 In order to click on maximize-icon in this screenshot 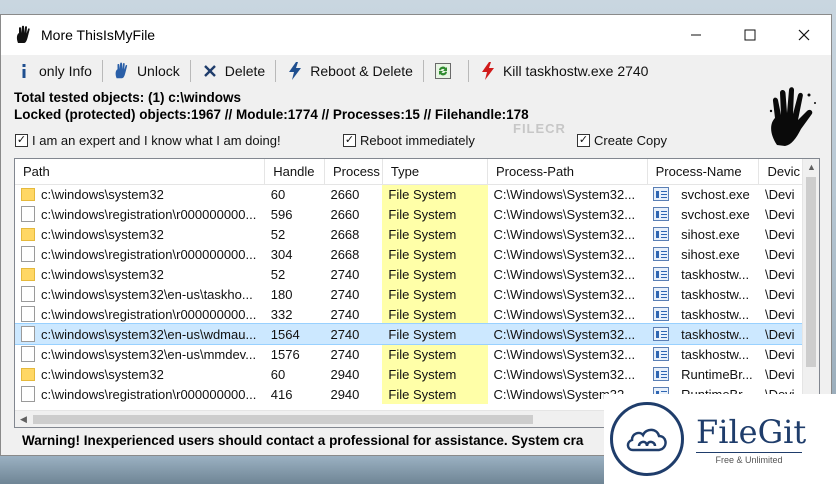, I will do `click(750, 35)`.